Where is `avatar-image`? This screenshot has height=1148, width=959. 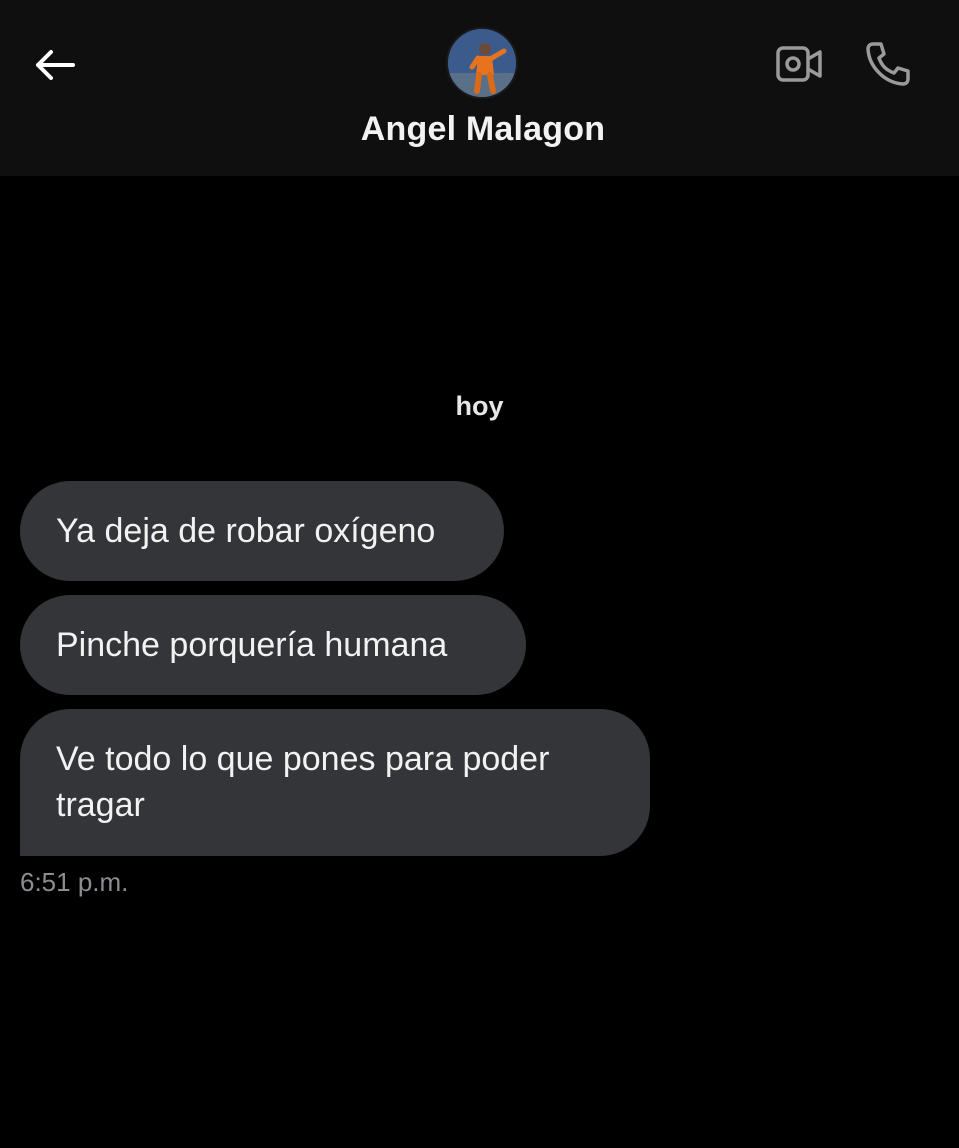 avatar-image is located at coordinates (482, 63).